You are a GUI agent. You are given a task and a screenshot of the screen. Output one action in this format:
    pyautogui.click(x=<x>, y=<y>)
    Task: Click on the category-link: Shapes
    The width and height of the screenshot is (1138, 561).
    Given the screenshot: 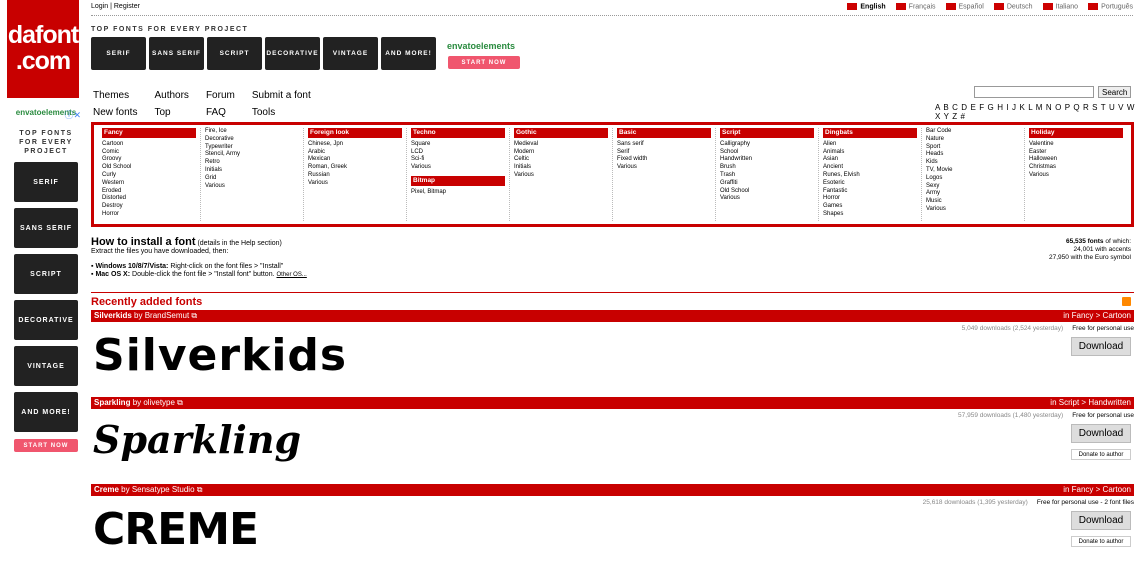 What is the action you would take?
    pyautogui.click(x=870, y=215)
    